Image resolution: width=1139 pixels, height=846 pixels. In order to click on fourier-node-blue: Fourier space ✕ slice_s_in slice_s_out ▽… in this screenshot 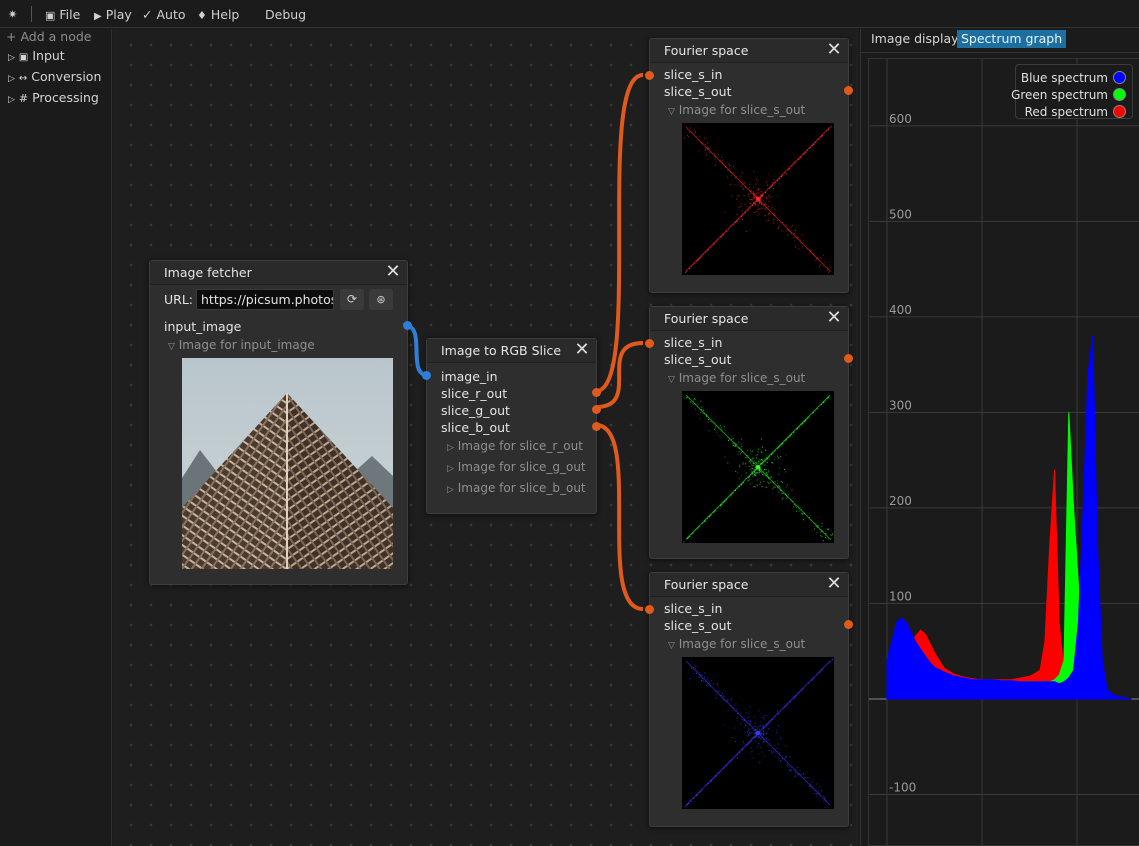, I will do `click(749, 699)`.